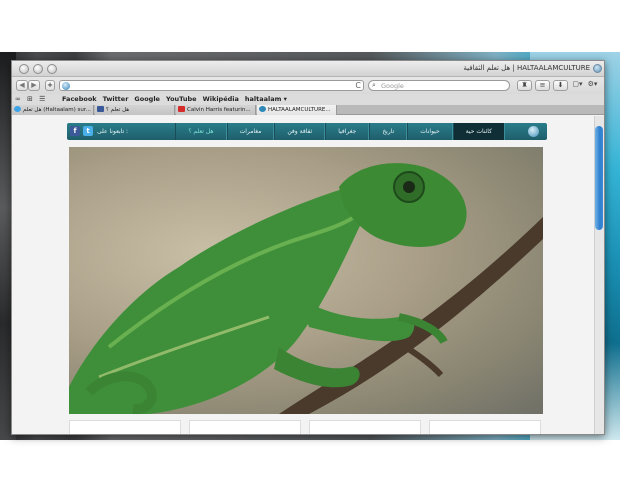  I want to click on site-globe-icon, so click(66, 86).